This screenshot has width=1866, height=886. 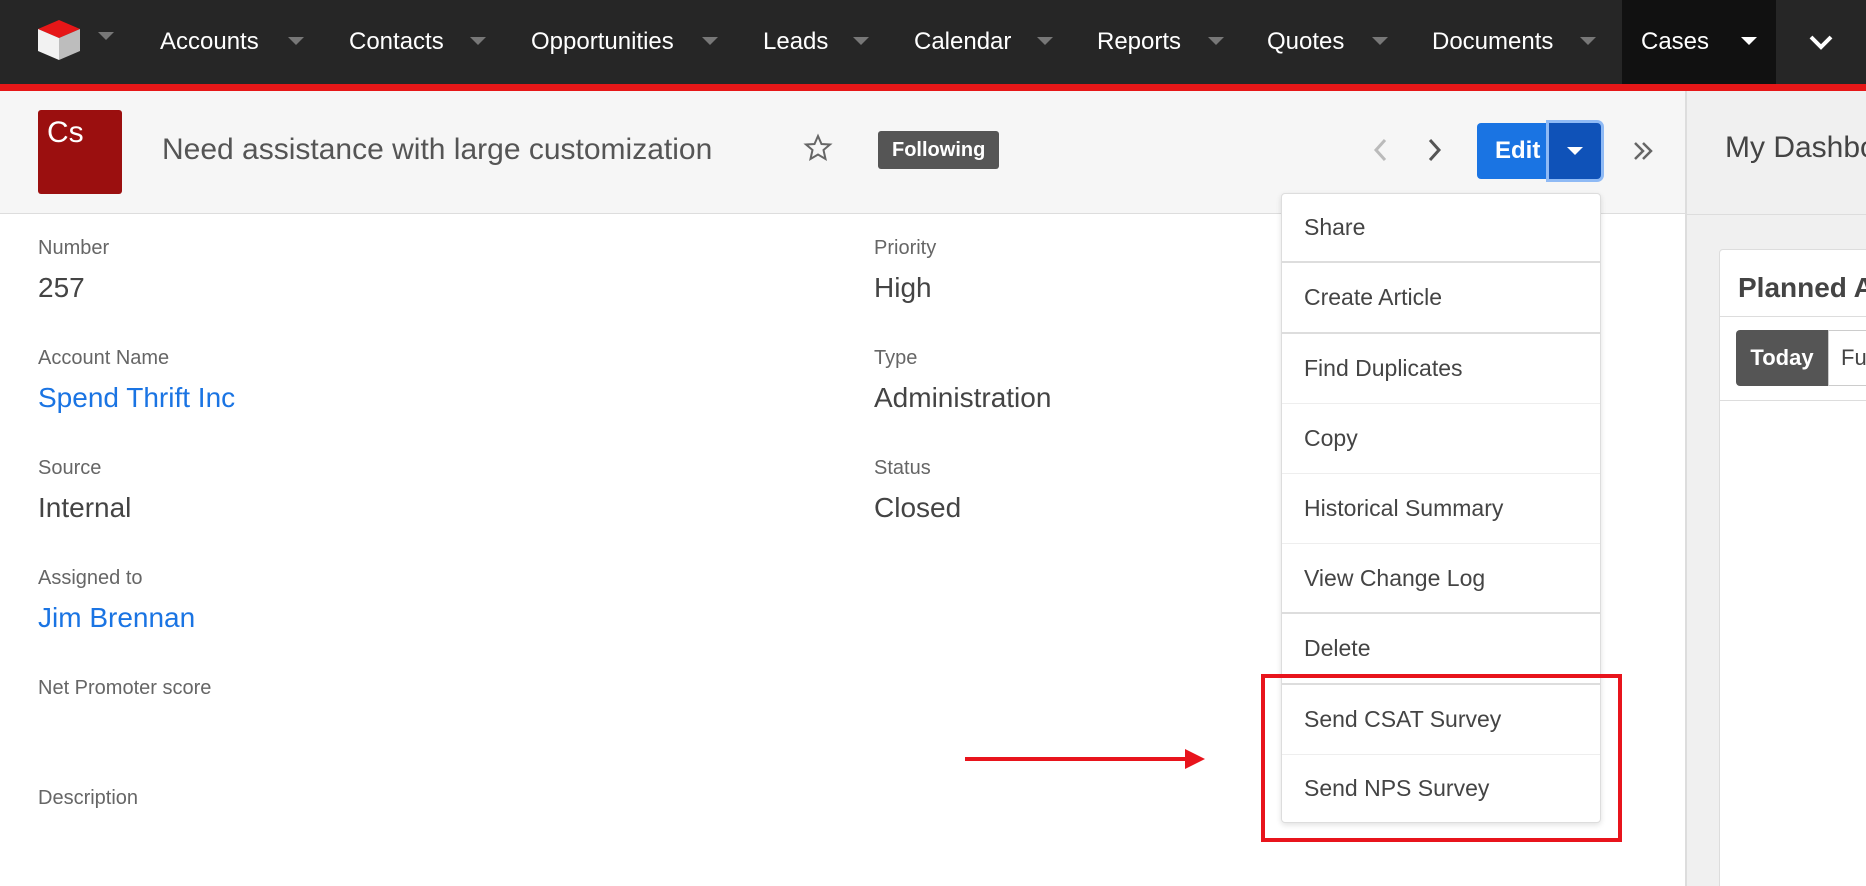 I want to click on star-icon, so click(x=818, y=148).